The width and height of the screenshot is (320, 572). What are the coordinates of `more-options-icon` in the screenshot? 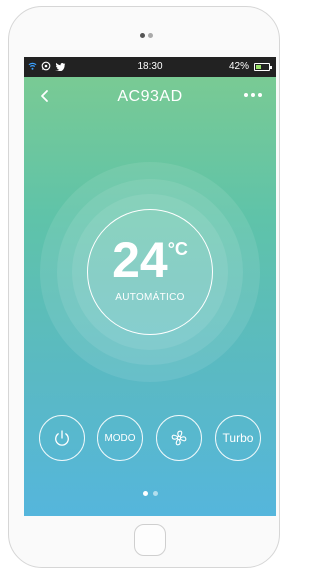 It's located at (253, 95).